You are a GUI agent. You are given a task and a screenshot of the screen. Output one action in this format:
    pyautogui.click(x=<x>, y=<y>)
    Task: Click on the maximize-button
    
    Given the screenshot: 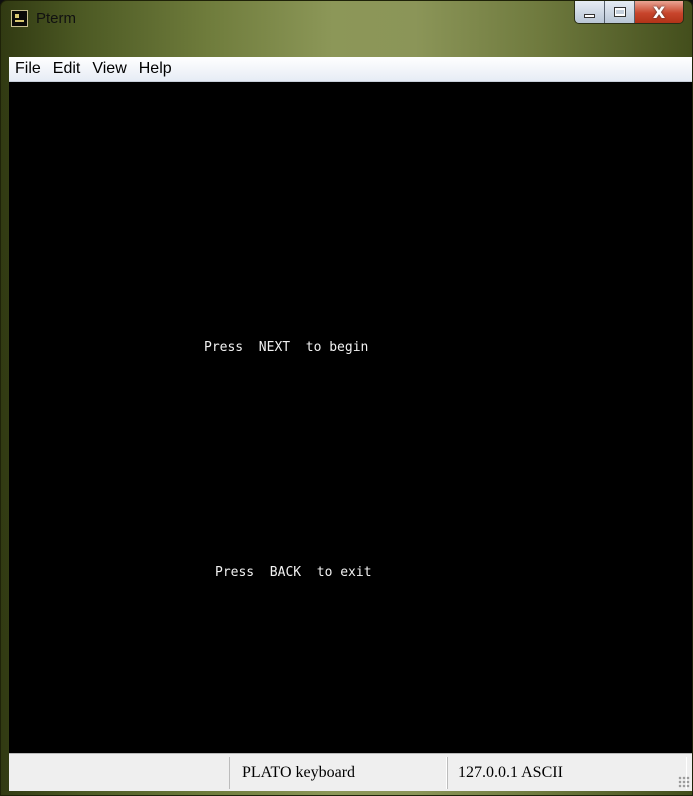 What is the action you would take?
    pyautogui.click(x=620, y=12)
    